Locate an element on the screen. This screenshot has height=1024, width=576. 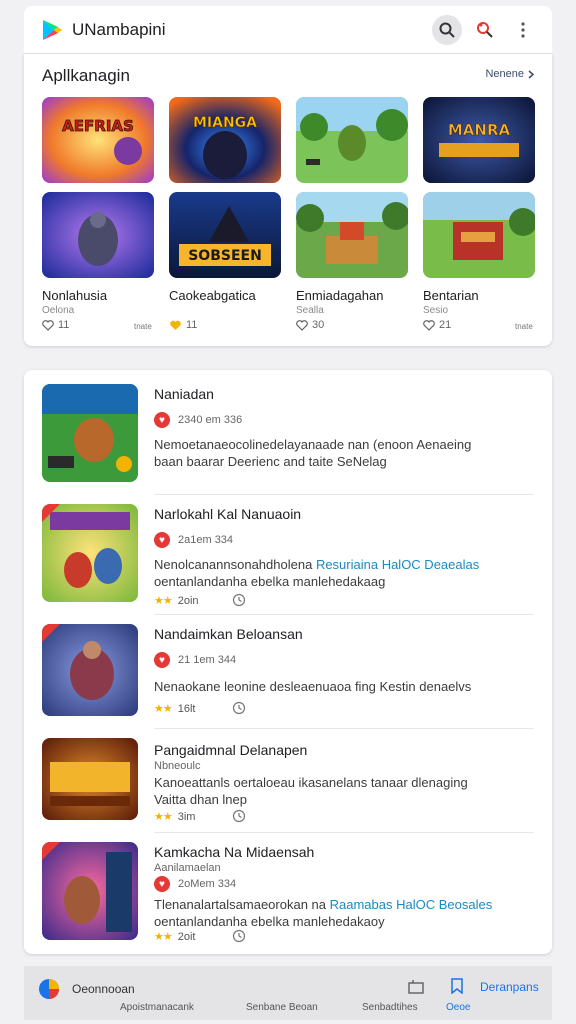
app-header: UNambapini is located at coordinates (288, 30).